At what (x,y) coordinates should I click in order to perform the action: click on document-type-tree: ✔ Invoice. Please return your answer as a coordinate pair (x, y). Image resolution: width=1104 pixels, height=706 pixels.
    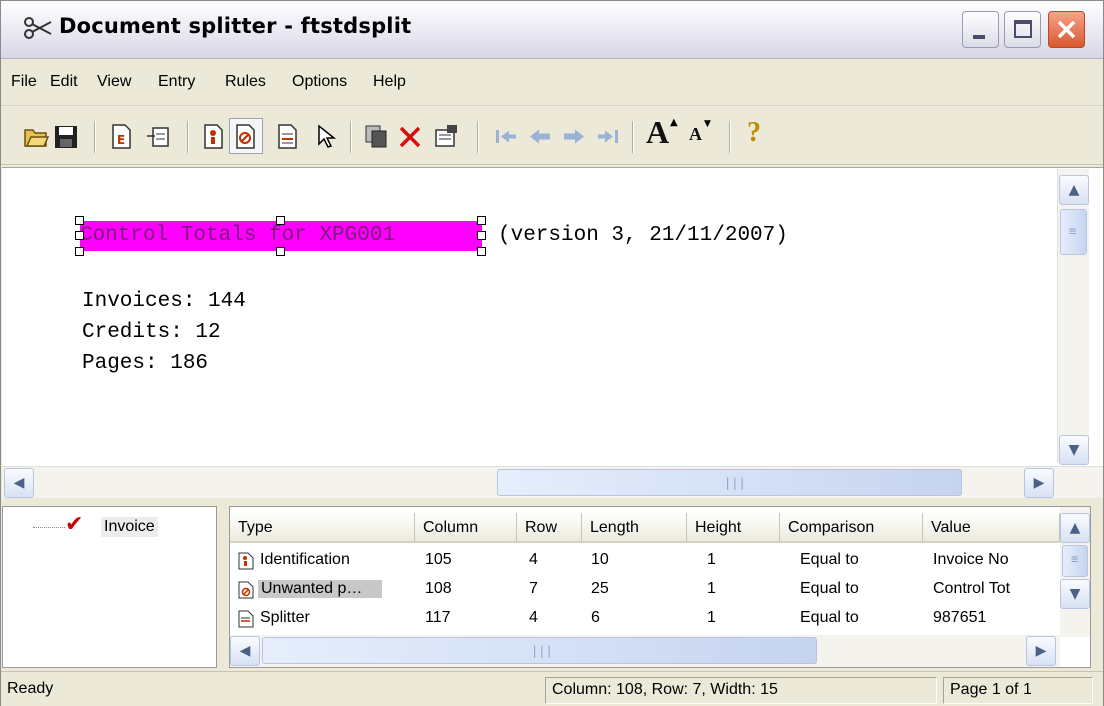
    Looking at the image, I should click on (109, 587).